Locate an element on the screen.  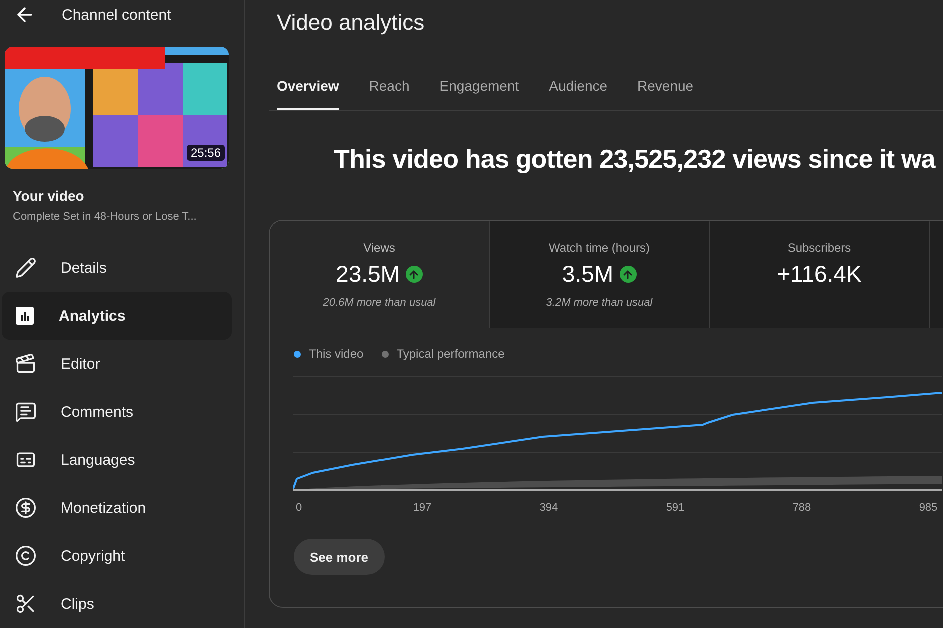
headline: This video has gotten 23,525,232 views since it wa is located at coordinates (635, 159).